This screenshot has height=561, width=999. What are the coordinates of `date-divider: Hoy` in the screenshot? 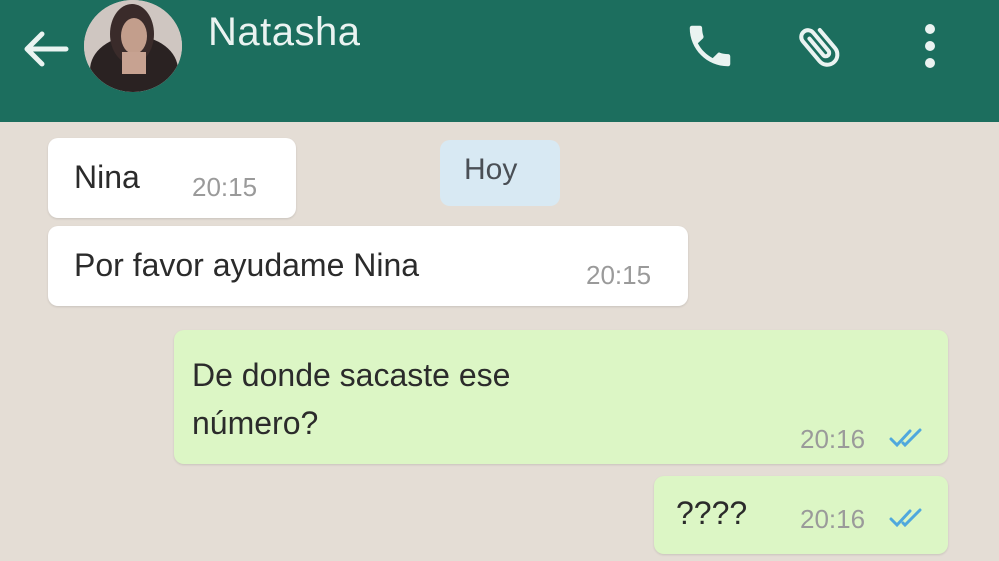 It's located at (500, 173).